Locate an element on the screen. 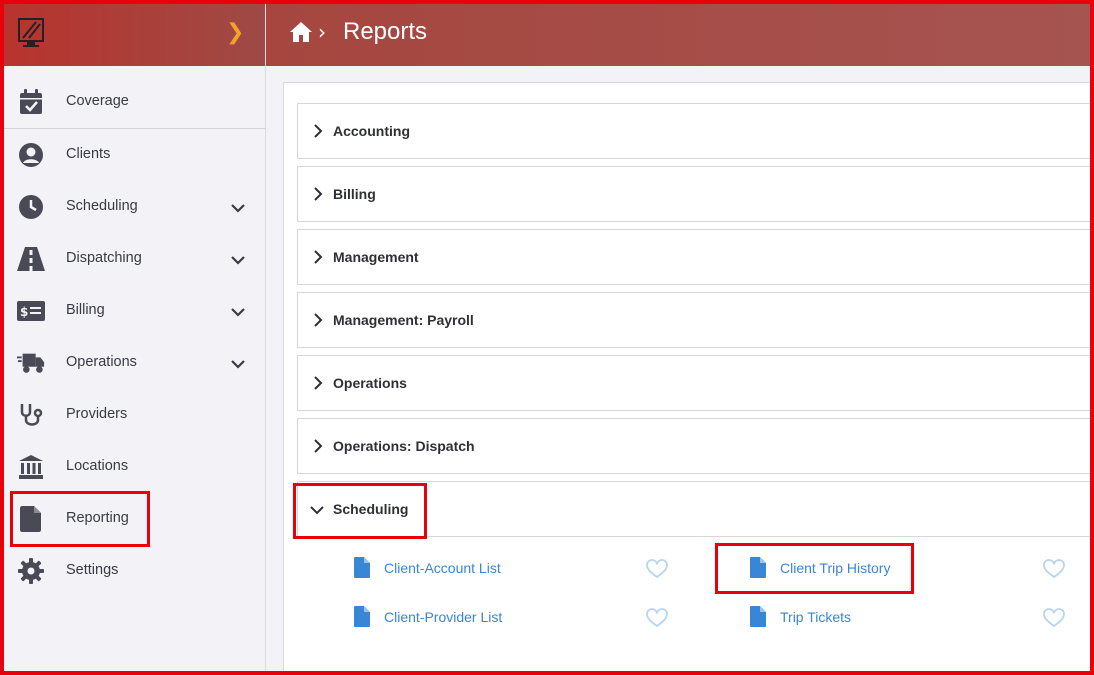 Image resolution: width=1094 pixels, height=675 pixels. section-title: Management is located at coordinates (376, 257).